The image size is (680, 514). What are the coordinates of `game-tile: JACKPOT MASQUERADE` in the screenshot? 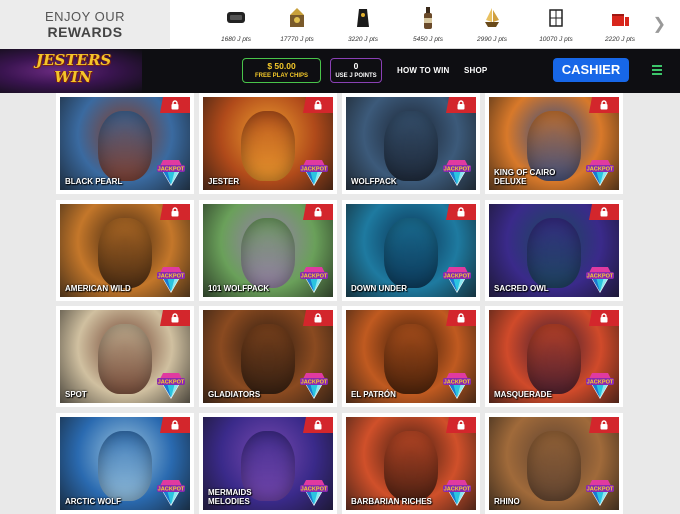 It's located at (554, 356).